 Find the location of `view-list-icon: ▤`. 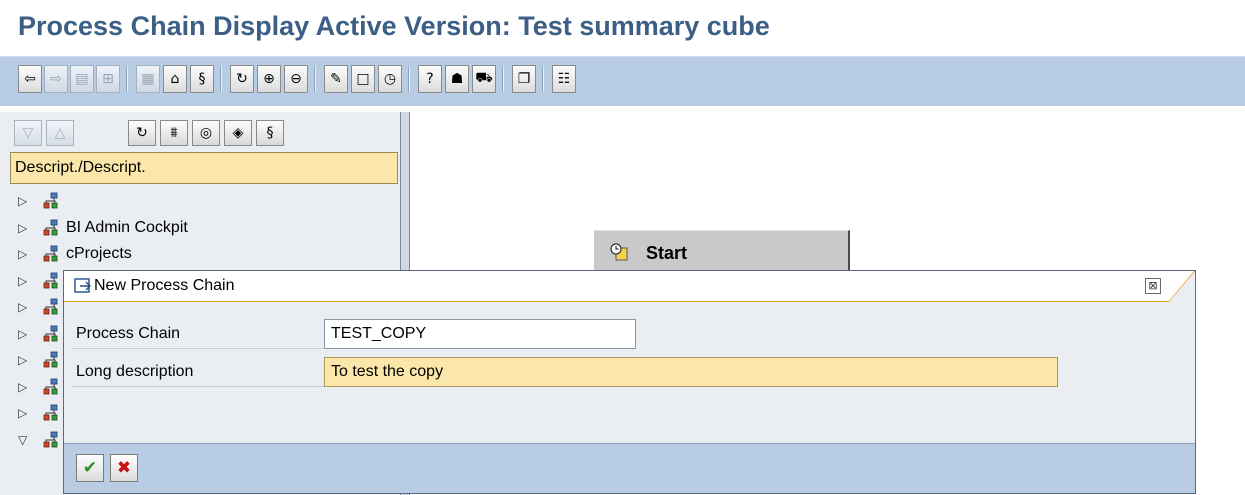

view-list-icon: ▤ is located at coordinates (82, 79).